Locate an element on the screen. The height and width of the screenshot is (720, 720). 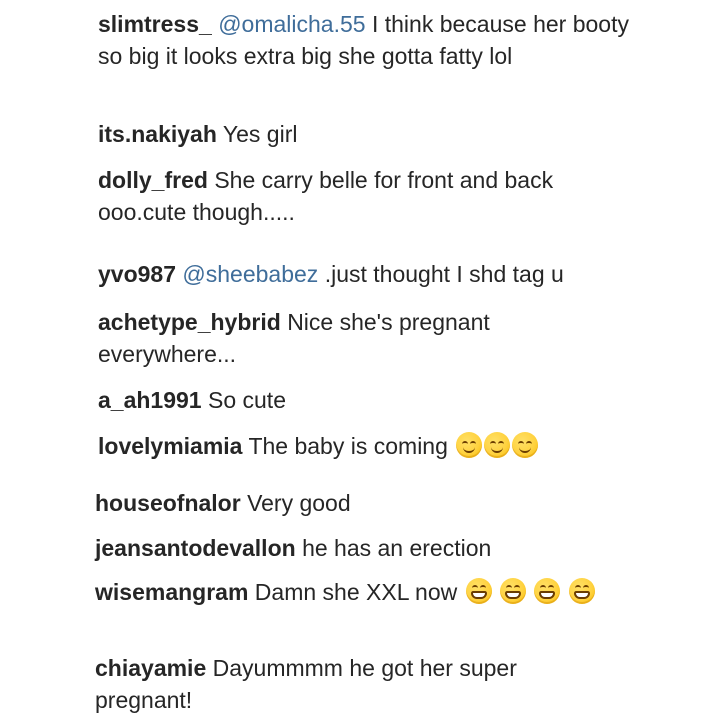
comment-text: Very good is located at coordinates (299, 503).